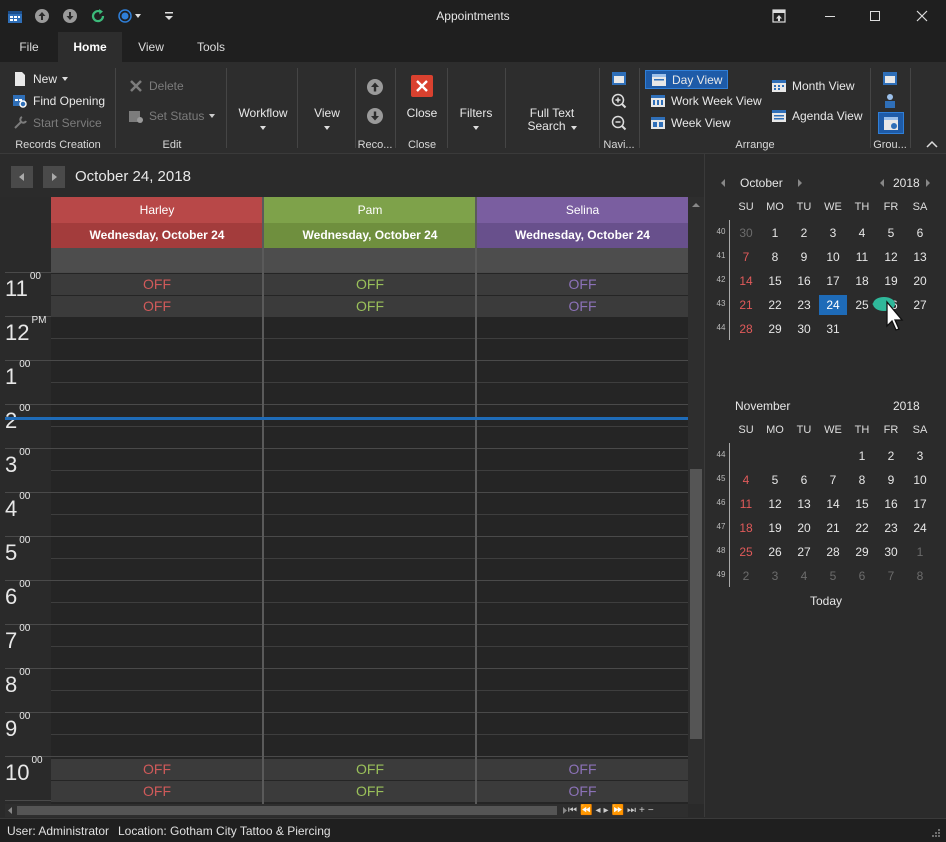 This screenshot has width=946, height=842. Describe the element at coordinates (370, 235) in the screenshot. I see `date-header-pam: Wednesday, October 24` at that location.